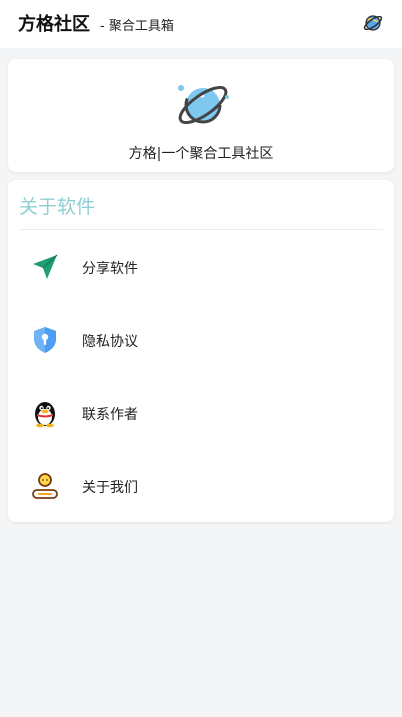 This screenshot has height=717, width=402. What do you see at coordinates (201, 229) in the screenshot?
I see `section-divider` at bounding box center [201, 229].